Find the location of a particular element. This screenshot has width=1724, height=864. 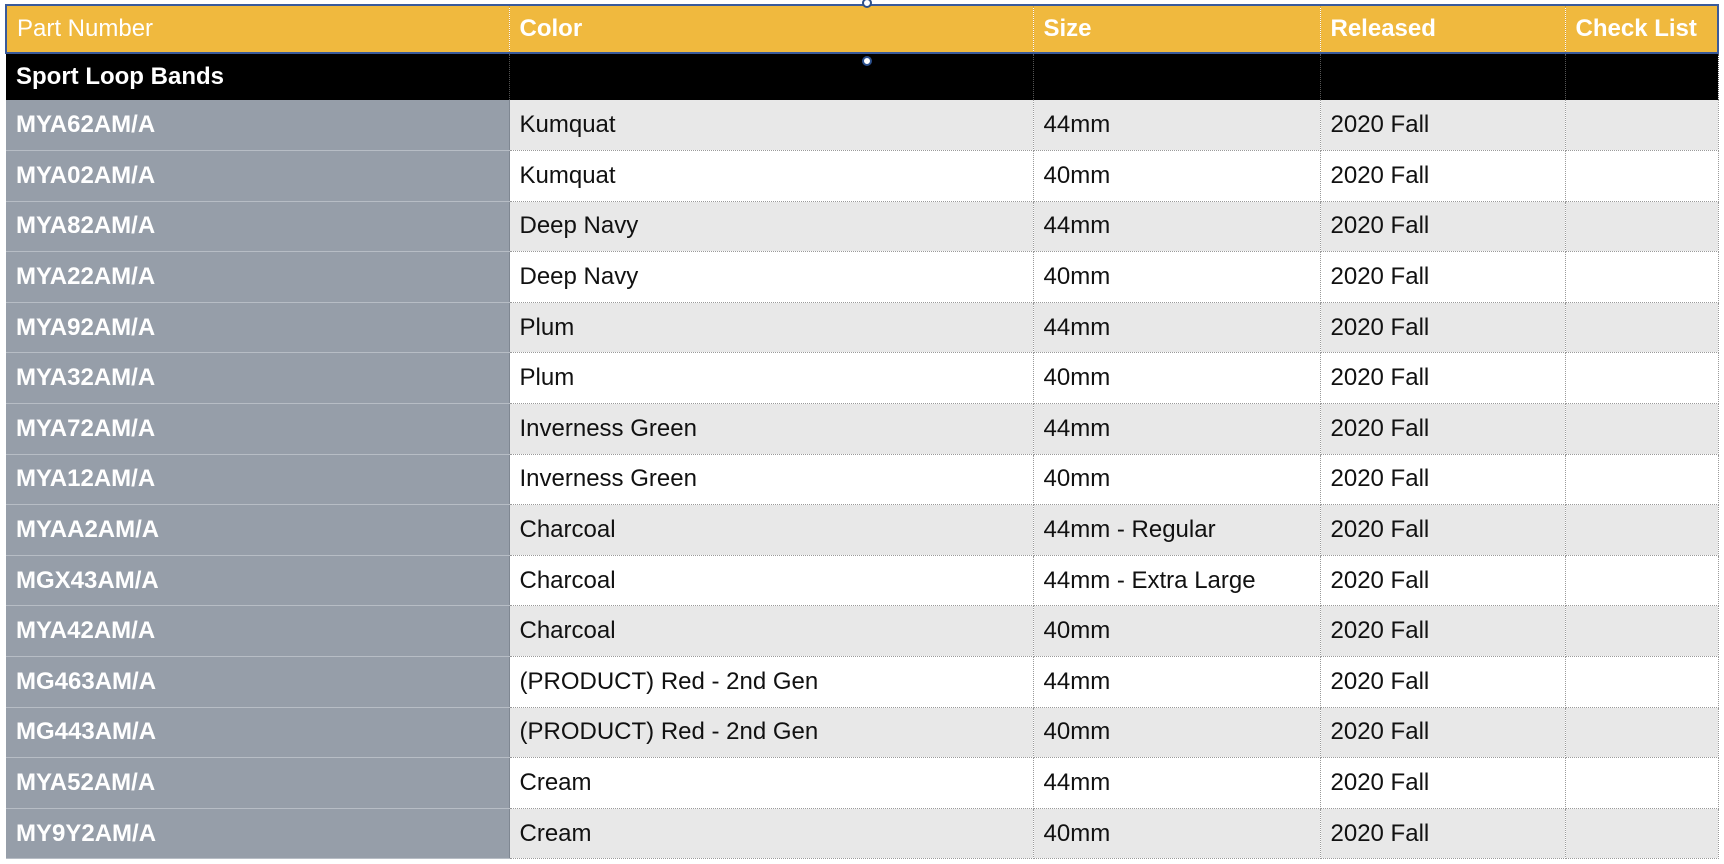

part-number-cell: MYA12AM/A is located at coordinates (258, 480).